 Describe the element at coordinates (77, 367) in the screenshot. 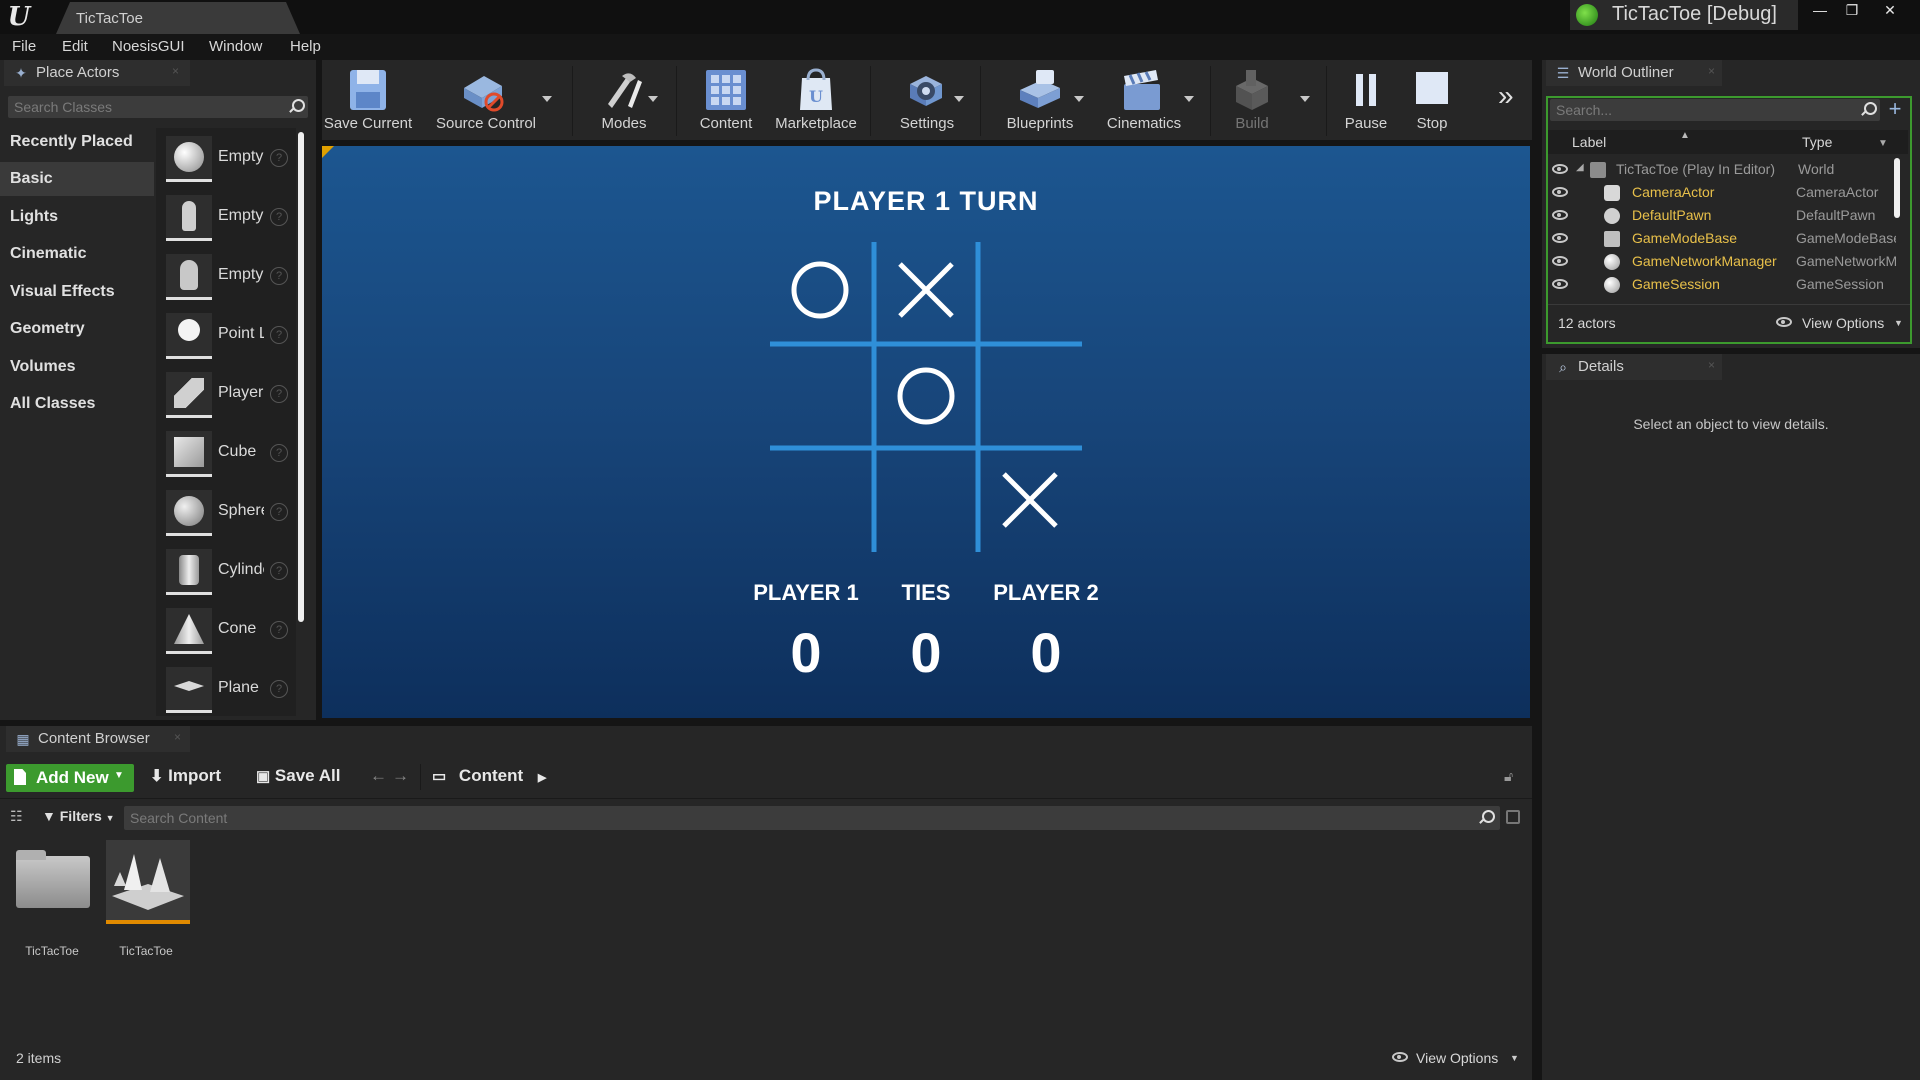

I see `category-volumes: Volumes` at that location.